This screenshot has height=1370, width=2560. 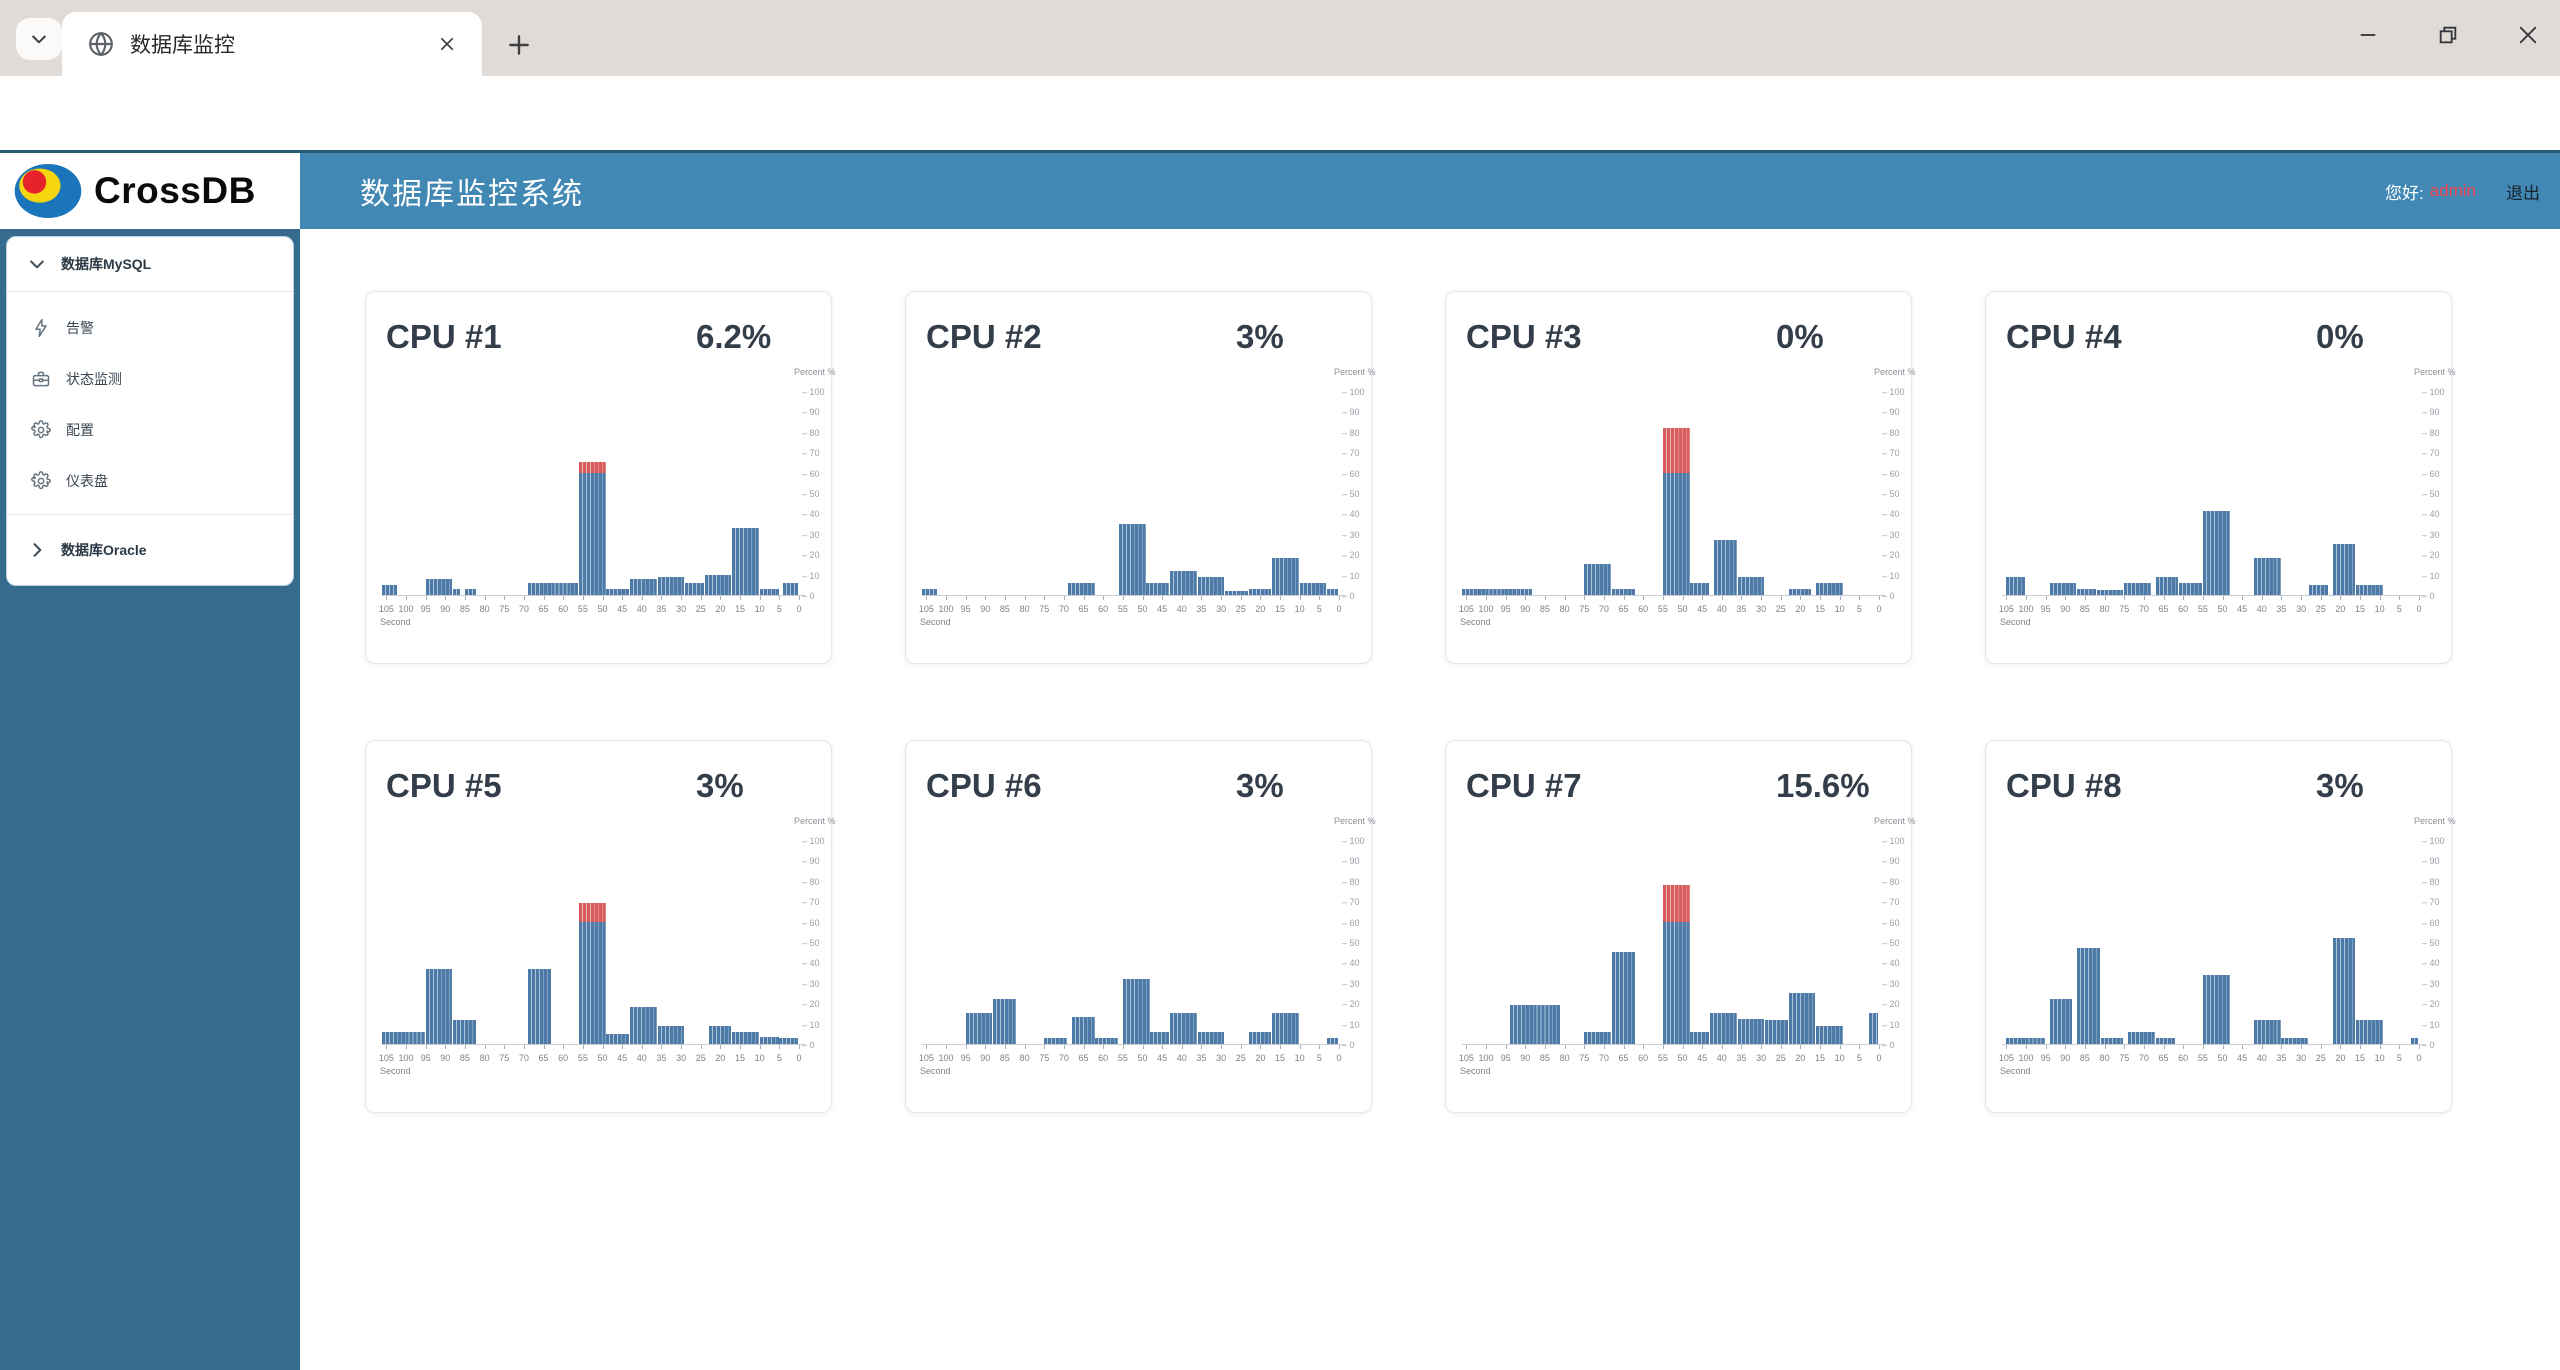 What do you see at coordinates (150, 378) in the screenshot?
I see `sidebar-item-status-monitor: 状态监测` at bounding box center [150, 378].